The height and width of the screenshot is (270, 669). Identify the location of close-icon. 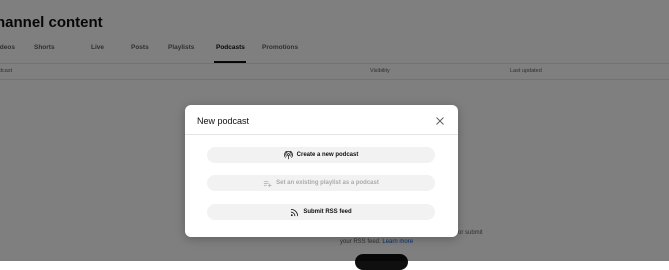
(440, 120).